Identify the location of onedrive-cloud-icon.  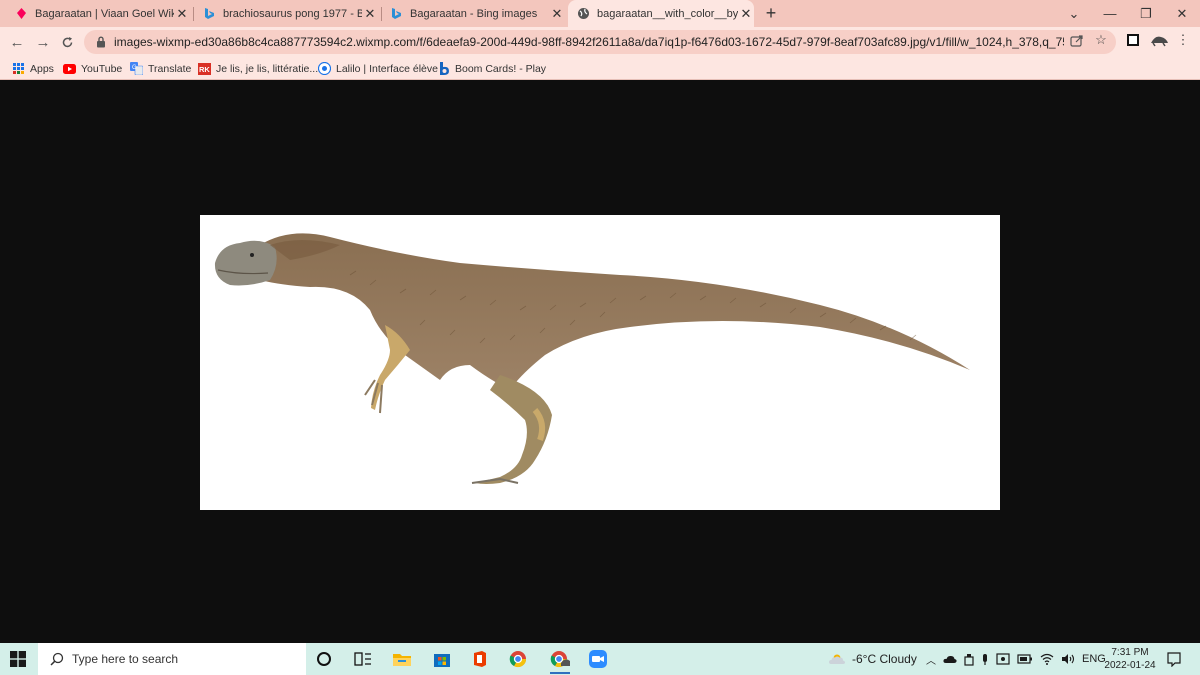
(950, 659).